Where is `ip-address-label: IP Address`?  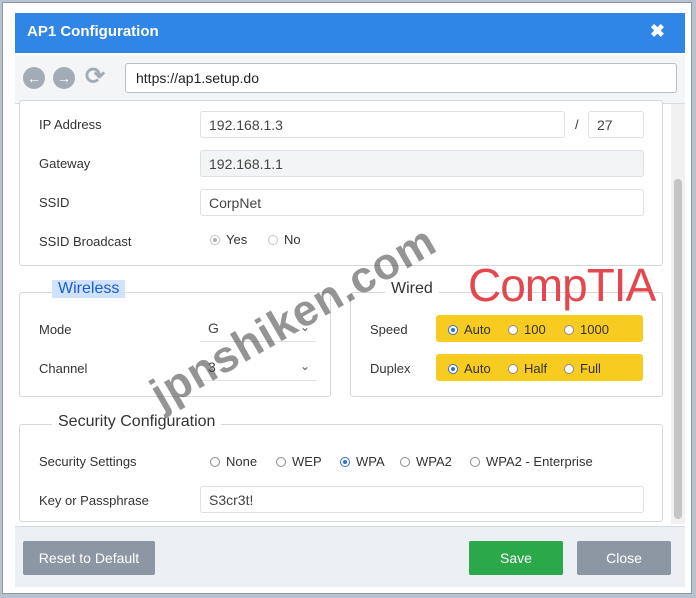
ip-address-label: IP Address is located at coordinates (70, 124).